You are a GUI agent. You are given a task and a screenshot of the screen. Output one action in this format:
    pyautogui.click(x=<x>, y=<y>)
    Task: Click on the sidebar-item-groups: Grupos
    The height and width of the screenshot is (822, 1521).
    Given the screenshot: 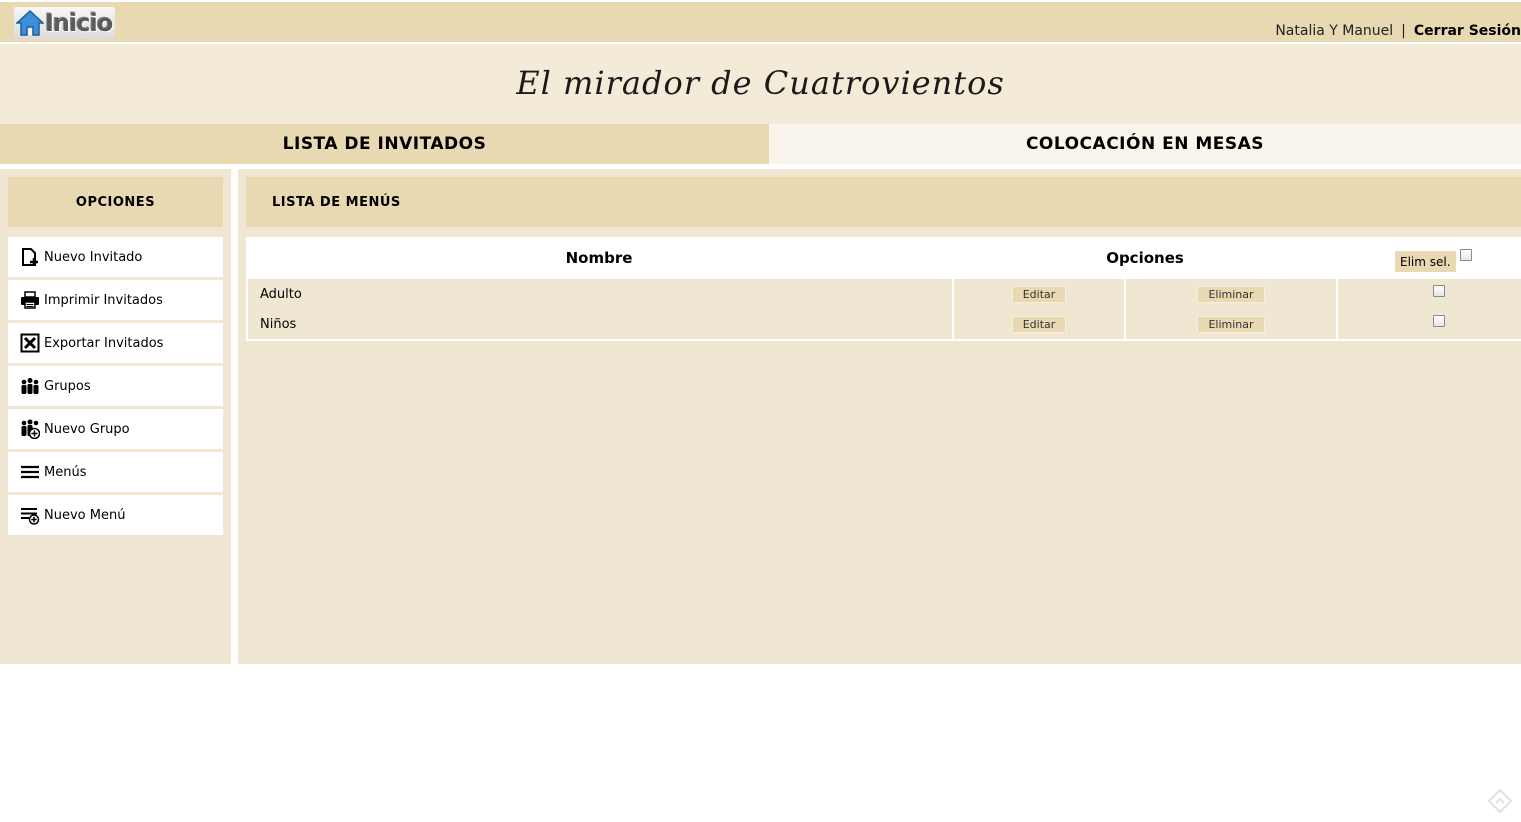 What is the action you would take?
    pyautogui.click(x=115, y=386)
    